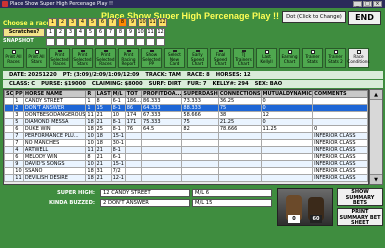  What do you see at coordinates (312, 58) in the screenshot?
I see `toolbar-button: Trainer Stats` at bounding box center [312, 58].